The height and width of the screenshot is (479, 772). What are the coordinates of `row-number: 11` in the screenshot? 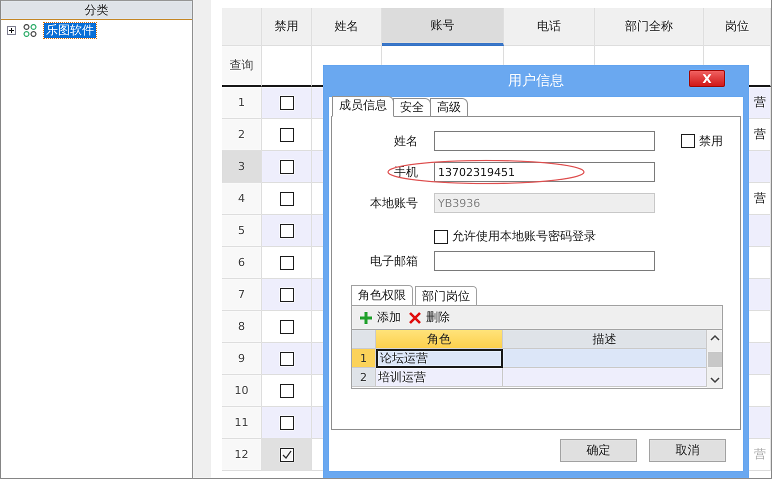 It's located at (242, 423).